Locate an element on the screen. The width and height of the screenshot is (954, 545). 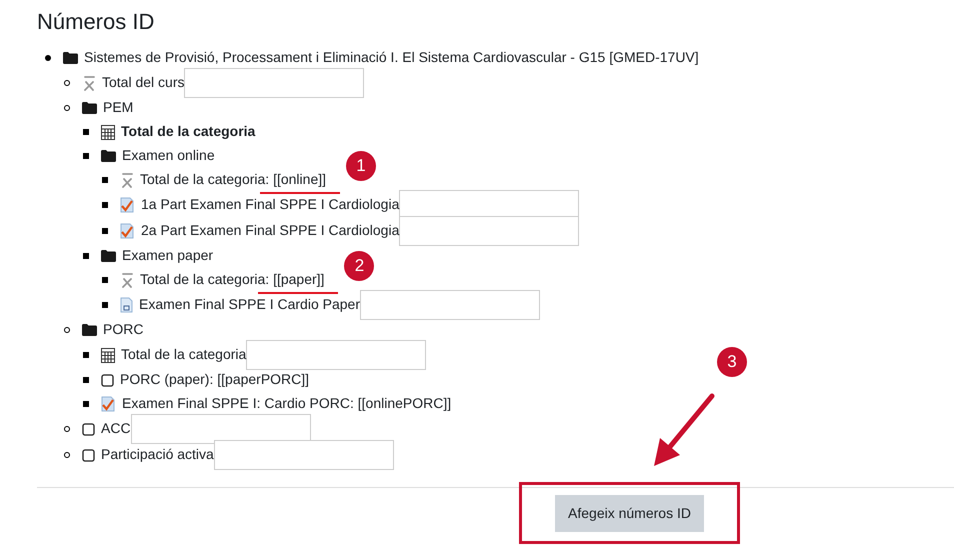
item-label: Examen online is located at coordinates (168, 155).